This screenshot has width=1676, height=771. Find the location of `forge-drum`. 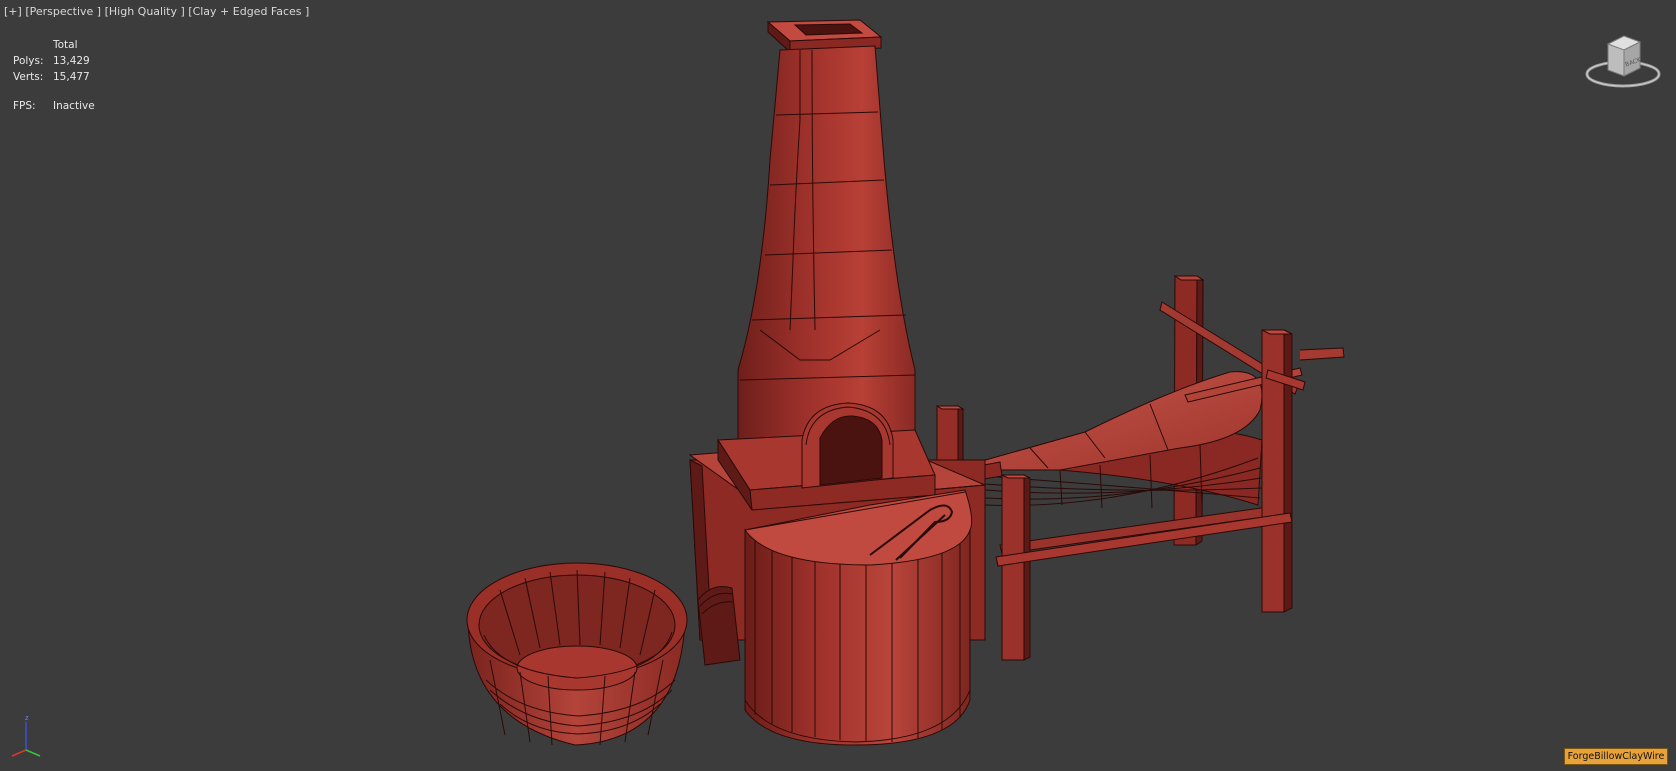

forge-drum is located at coordinates (858, 617).